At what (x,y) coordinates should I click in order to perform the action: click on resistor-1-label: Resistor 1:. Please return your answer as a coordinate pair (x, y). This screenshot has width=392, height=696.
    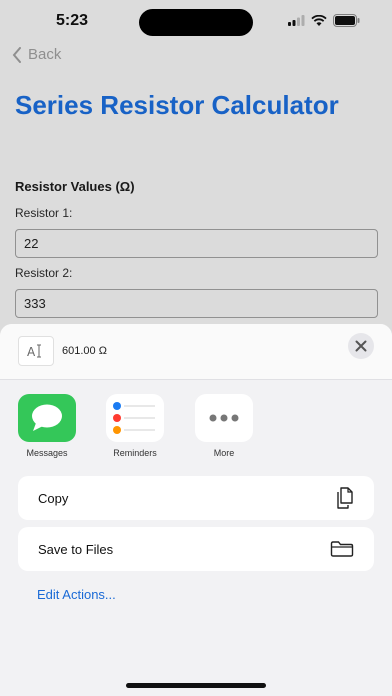
    Looking at the image, I should click on (44, 213).